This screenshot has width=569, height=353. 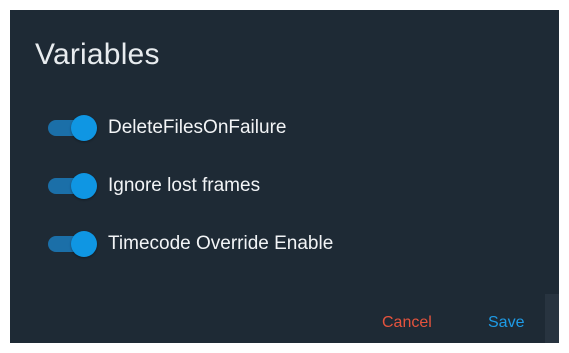 I want to click on delete-files-on-failure-toggle, so click(x=73, y=128).